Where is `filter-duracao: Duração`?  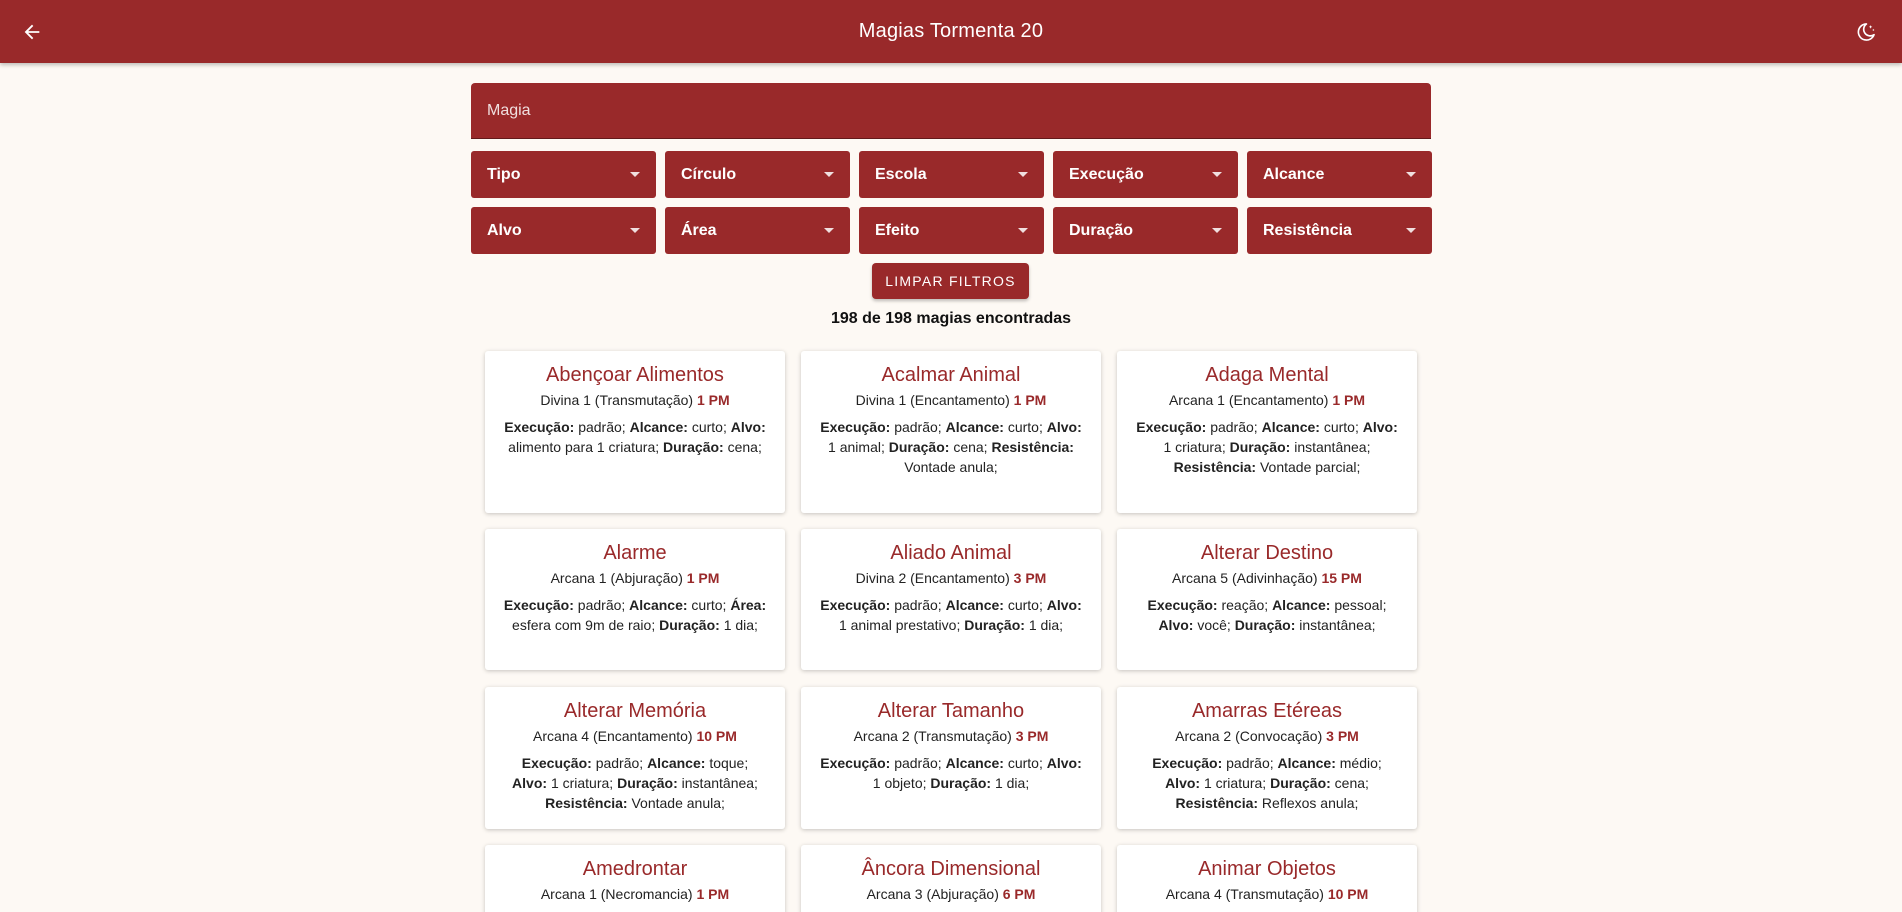 filter-duracao: Duração is located at coordinates (1145, 230).